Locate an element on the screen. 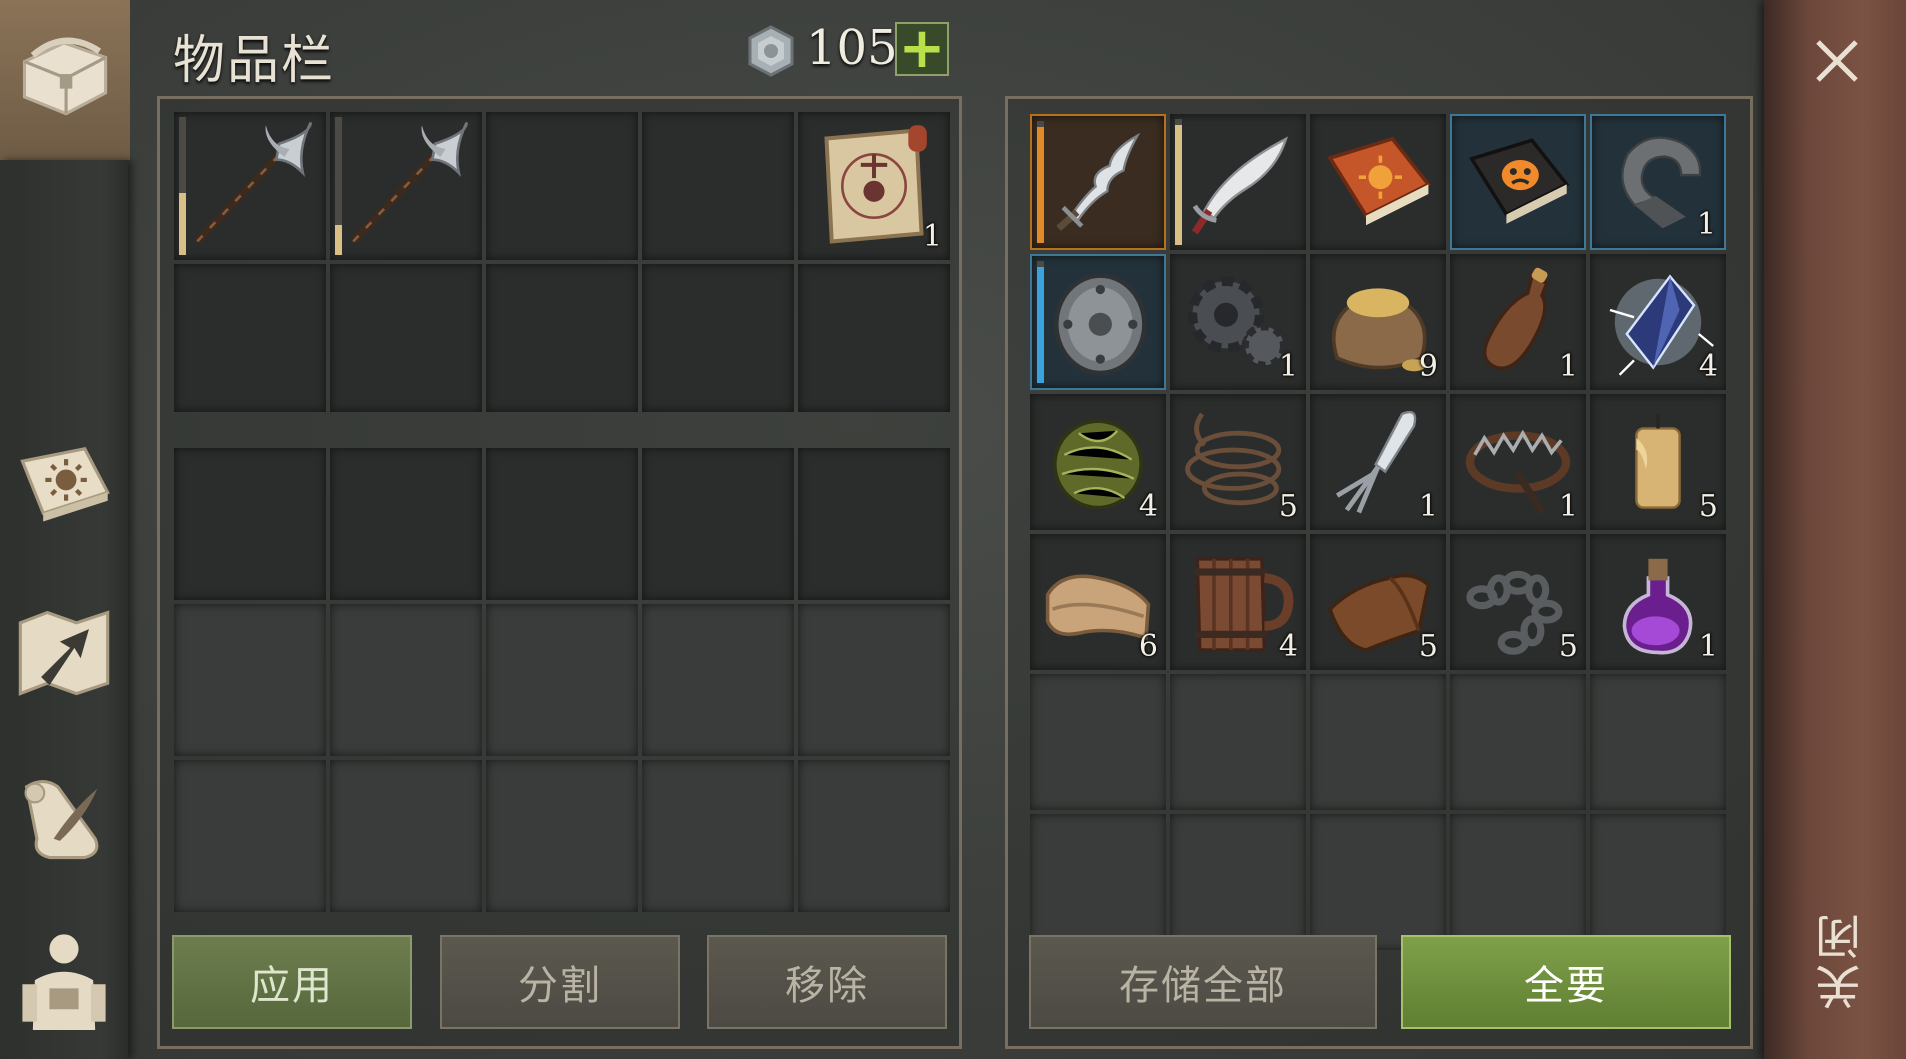 This screenshot has width=1906, height=1059. store-all-button: 存储全部 is located at coordinates (1203, 982).